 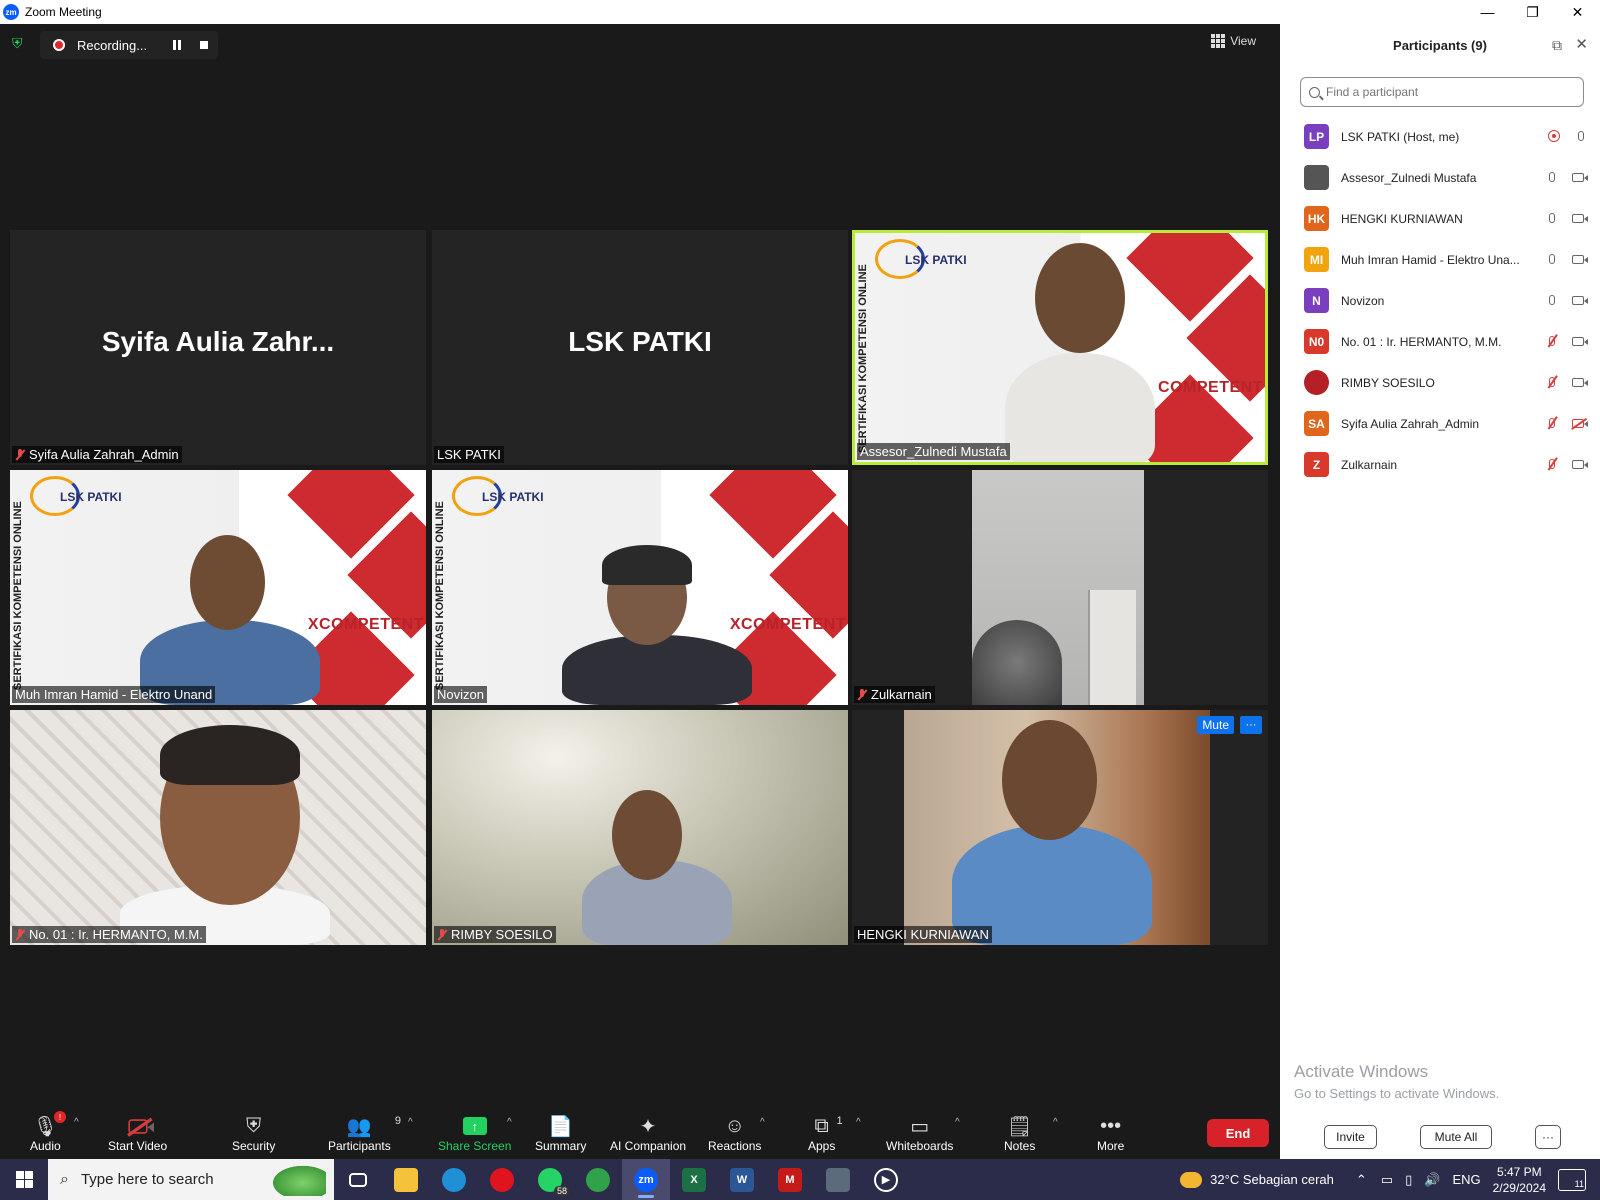 I want to click on panel-more-button: ···, so click(x=1548, y=1137).